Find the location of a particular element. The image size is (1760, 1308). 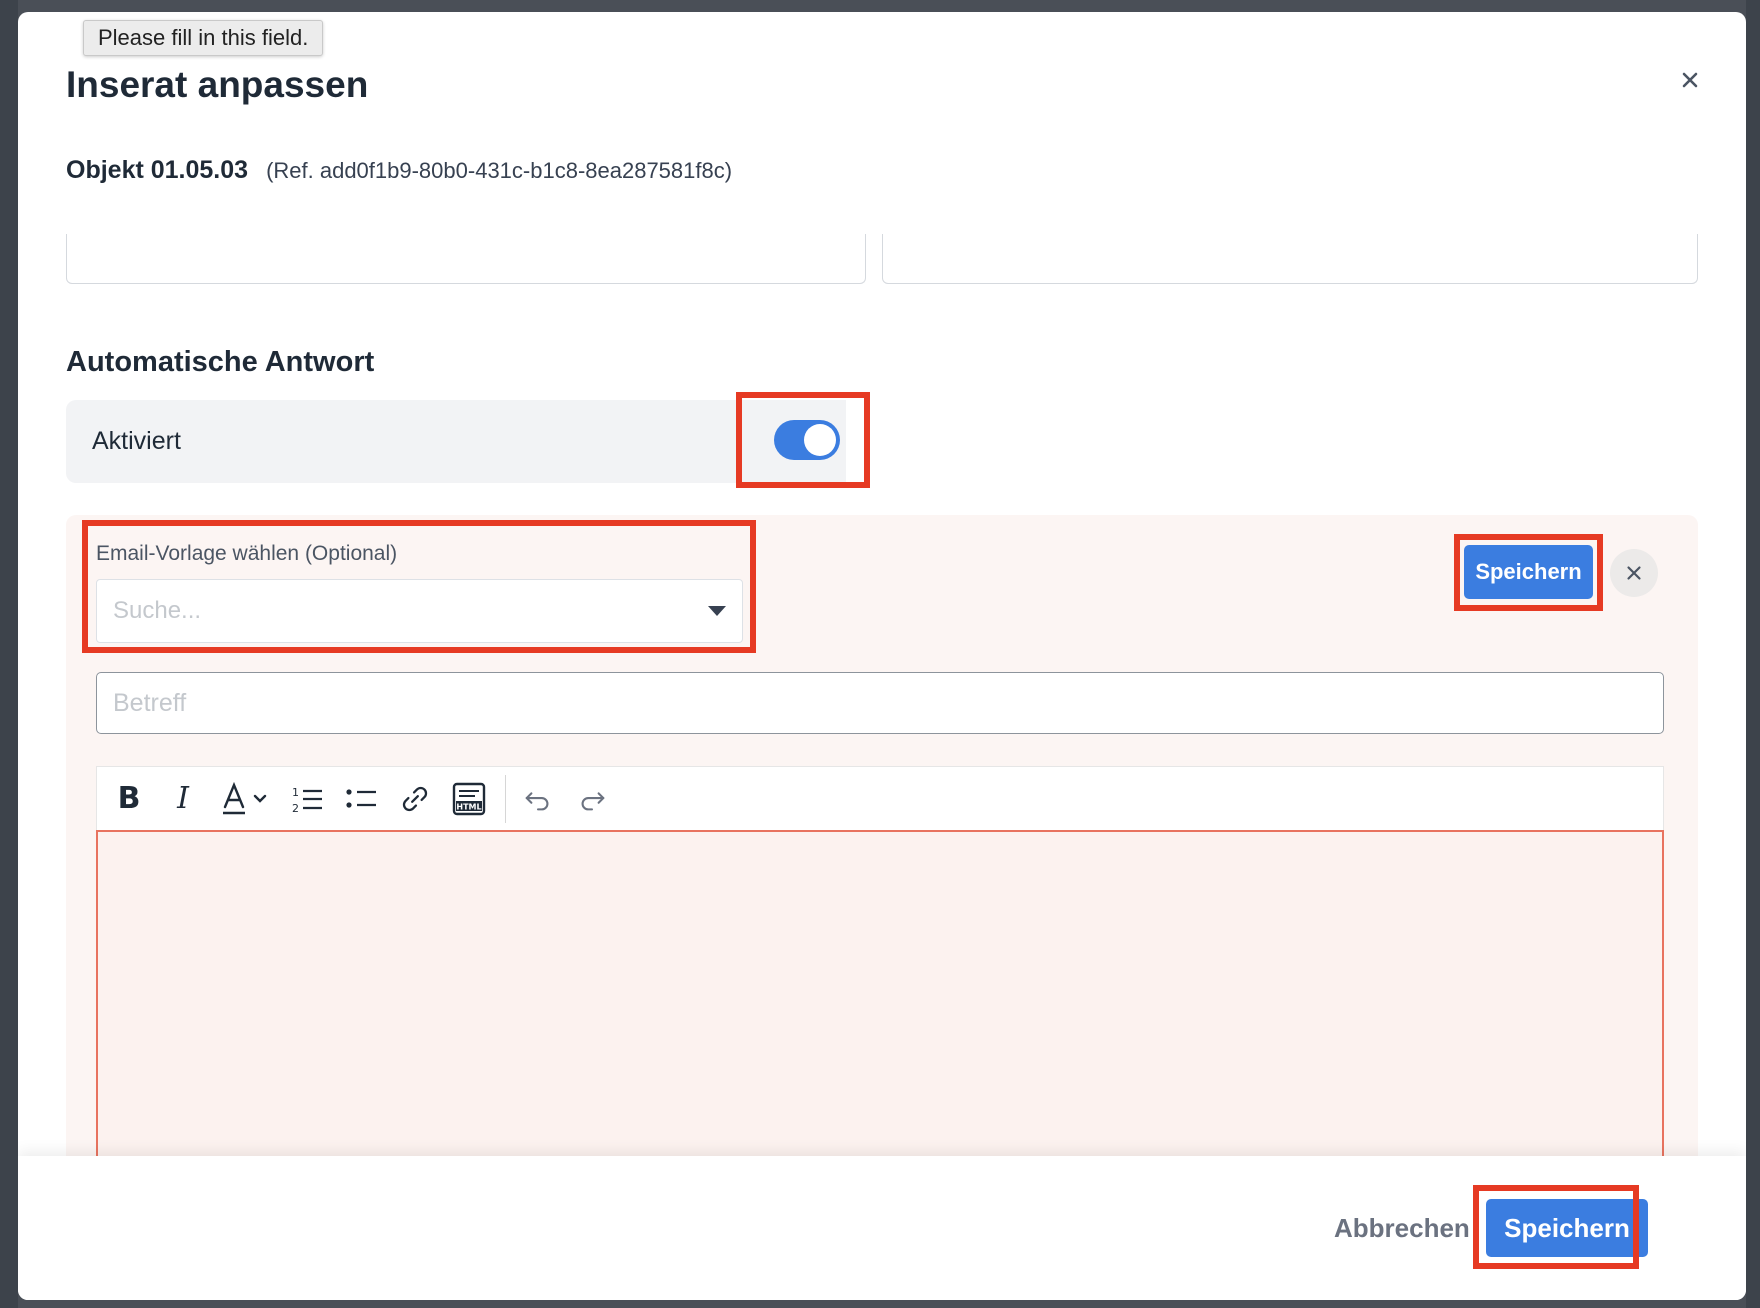

undo-icon is located at coordinates (537, 800).